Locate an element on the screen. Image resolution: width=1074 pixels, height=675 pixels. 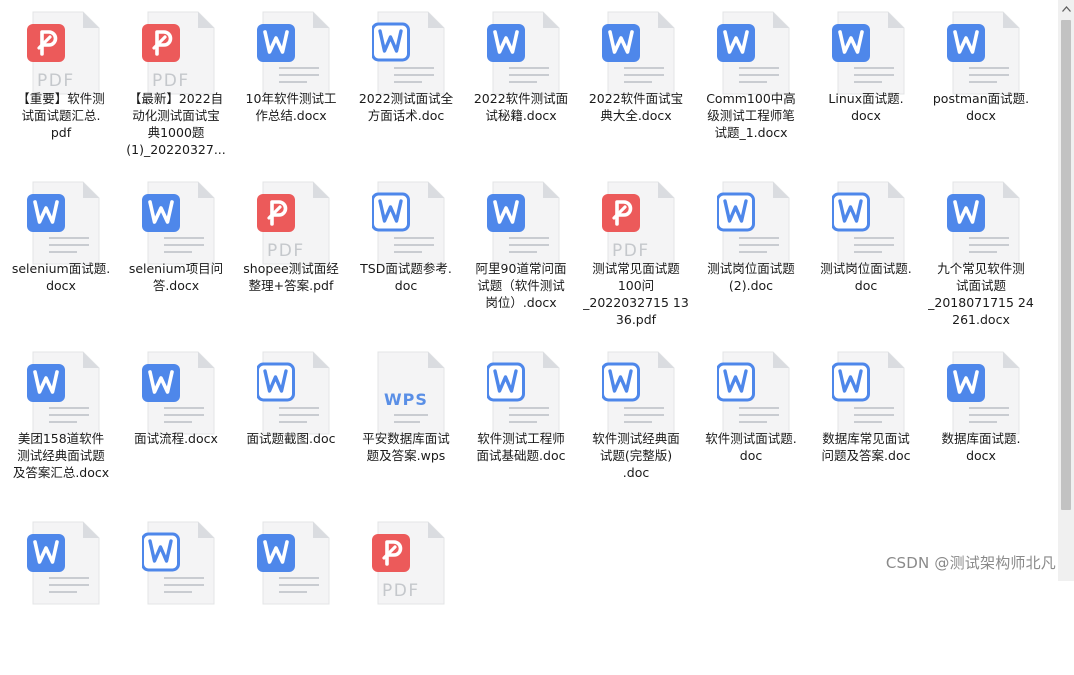
file-name-label: 10年软件测试工 作总结.docx is located at coordinates (291, 107).